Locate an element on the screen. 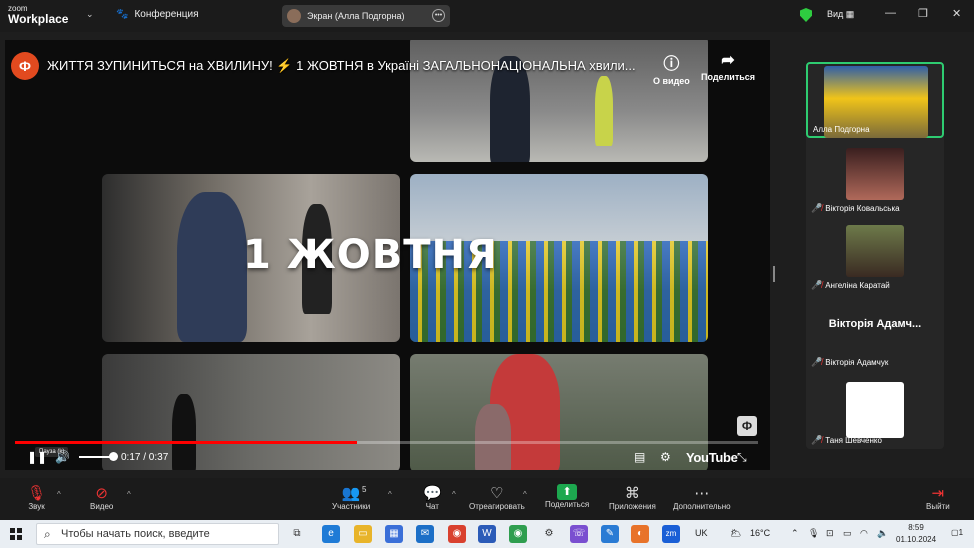 The width and height of the screenshot is (974, 548). react-button: ♡ Отреагировать is located at coordinates (497, 497).